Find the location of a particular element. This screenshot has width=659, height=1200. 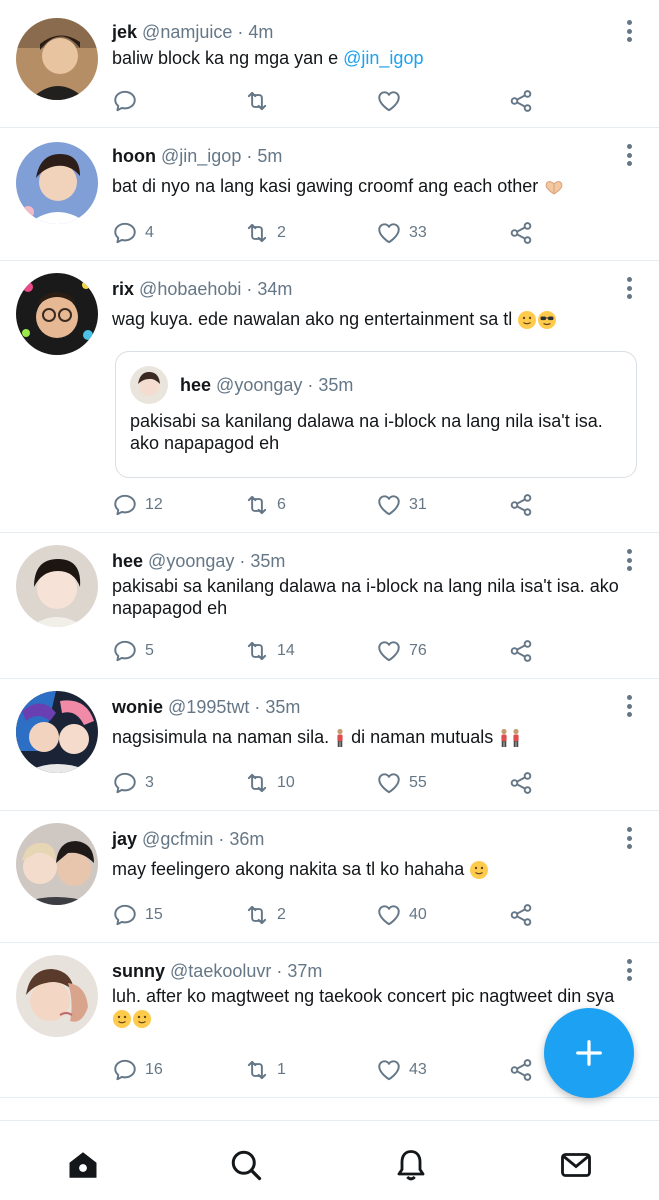

reply-button is located at coordinates (128, 101).